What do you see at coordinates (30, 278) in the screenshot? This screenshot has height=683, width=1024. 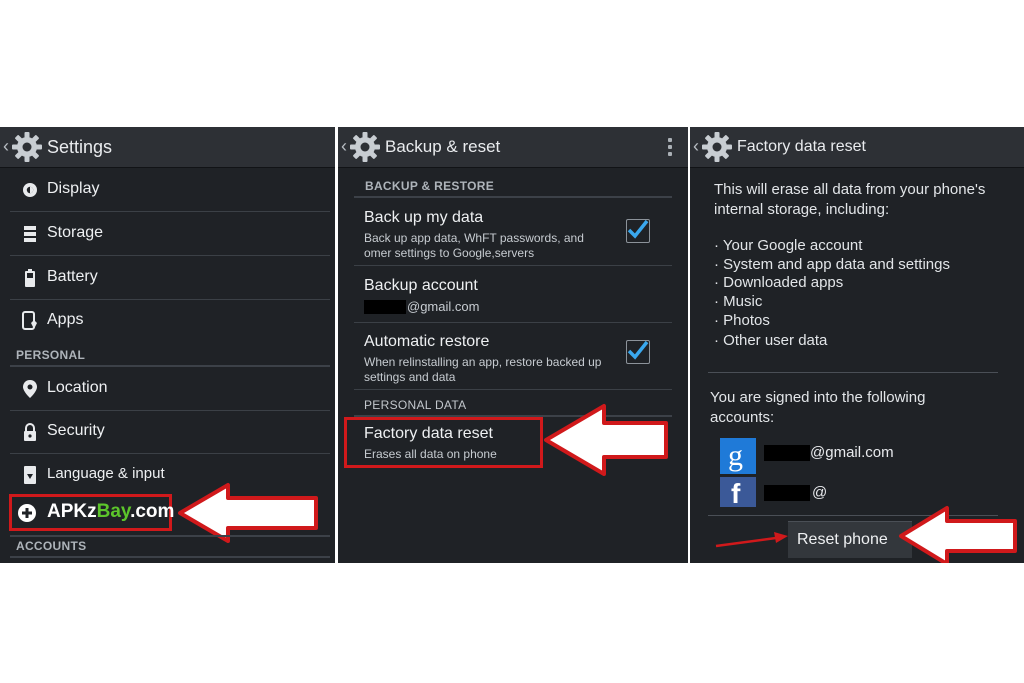 I see `battery-icon` at bounding box center [30, 278].